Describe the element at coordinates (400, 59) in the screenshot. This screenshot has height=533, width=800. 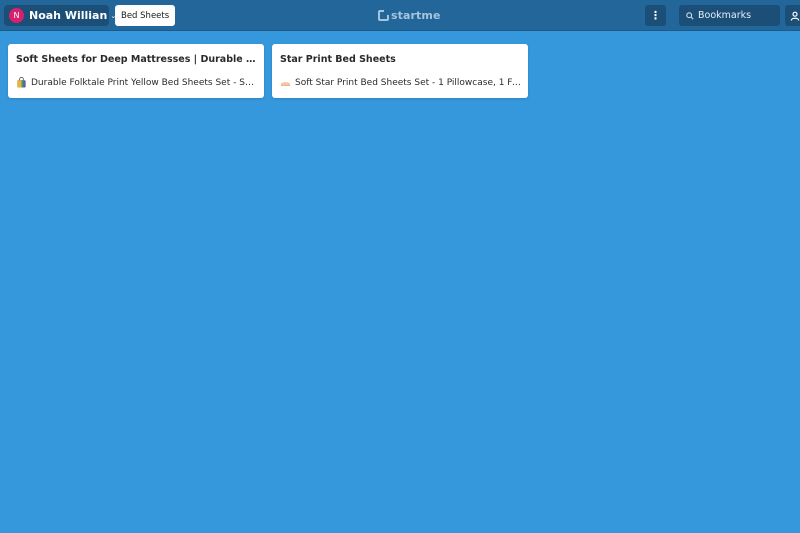
I see `widget-title: Star Print Bed Sheets` at that location.